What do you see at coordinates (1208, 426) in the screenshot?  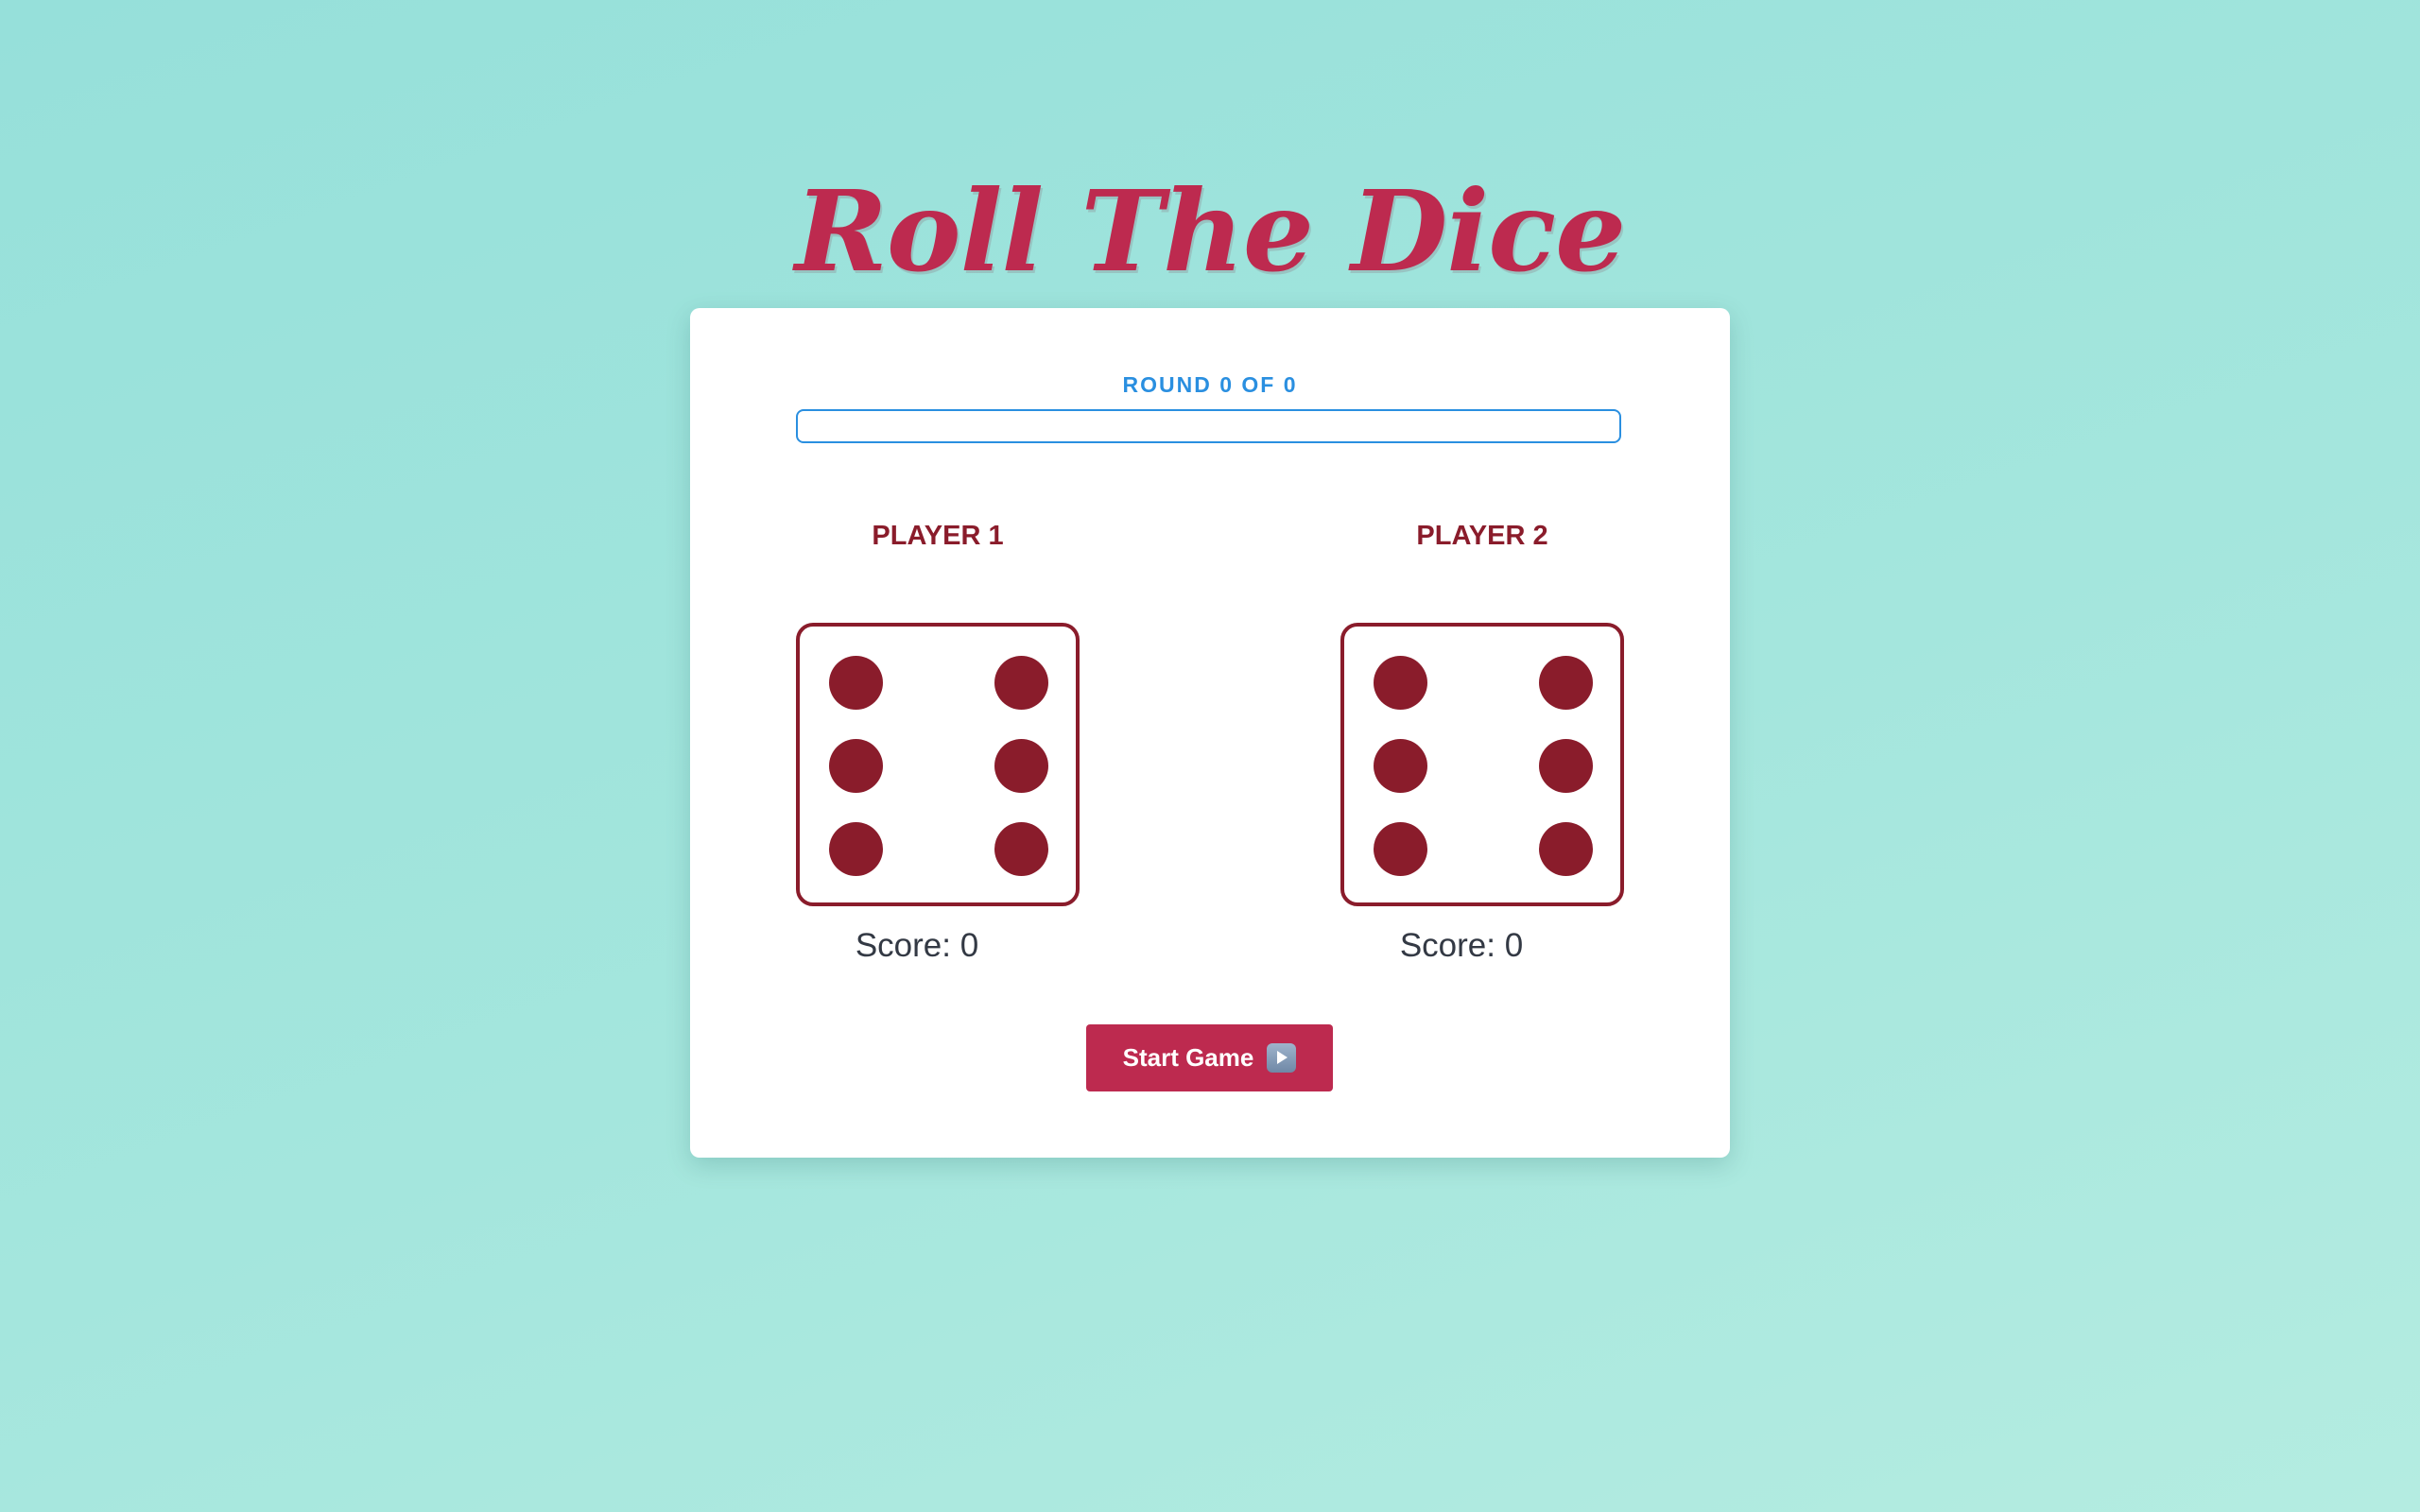 I see `round-progress-bar` at bounding box center [1208, 426].